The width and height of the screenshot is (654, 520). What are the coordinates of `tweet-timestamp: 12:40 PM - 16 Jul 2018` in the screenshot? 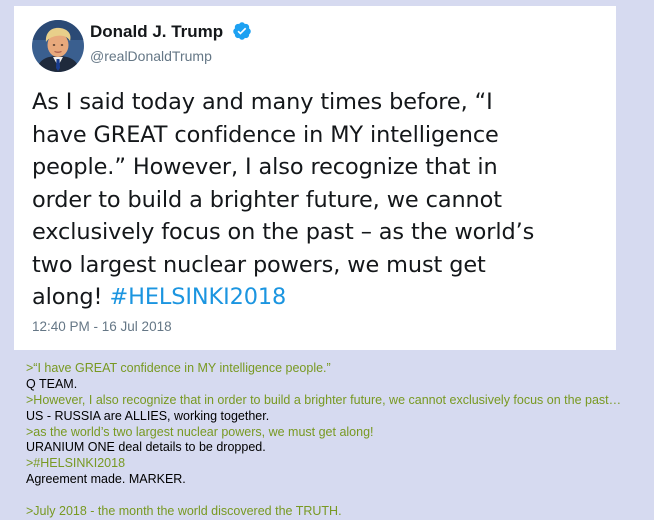 It's located at (102, 326).